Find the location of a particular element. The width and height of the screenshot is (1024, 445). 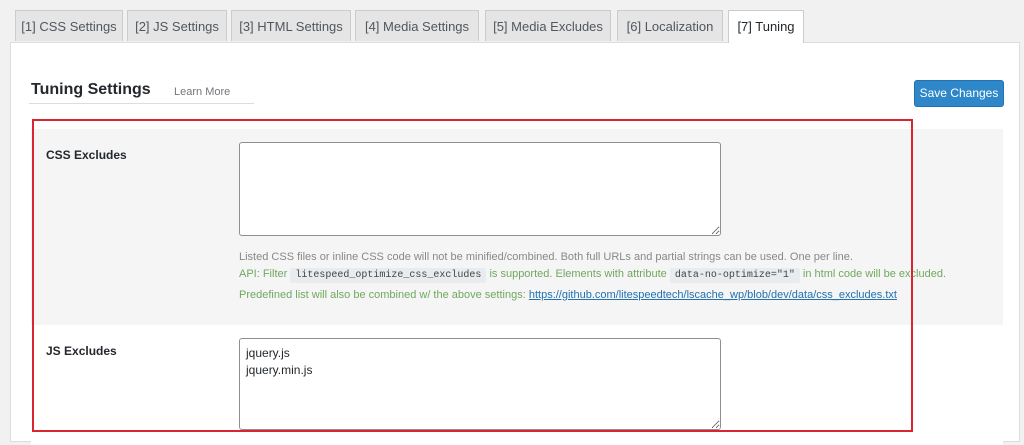

js-excludes-textarea: jquery.js jquery.min.js is located at coordinates (480, 384).